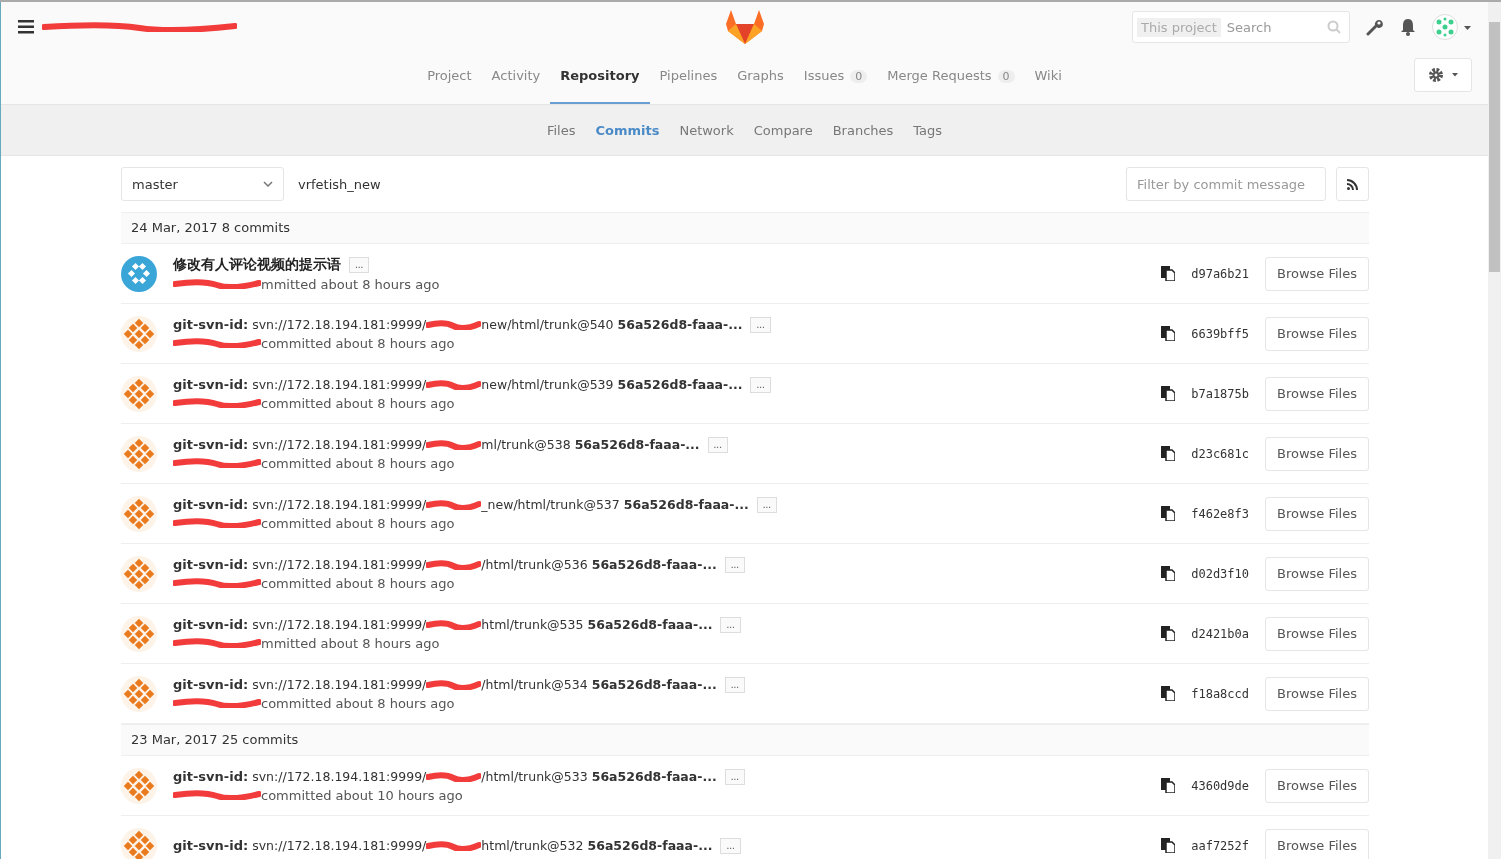  Describe the element at coordinates (1220, 633) in the screenshot. I see `commit-sha: d2421b0a` at that location.